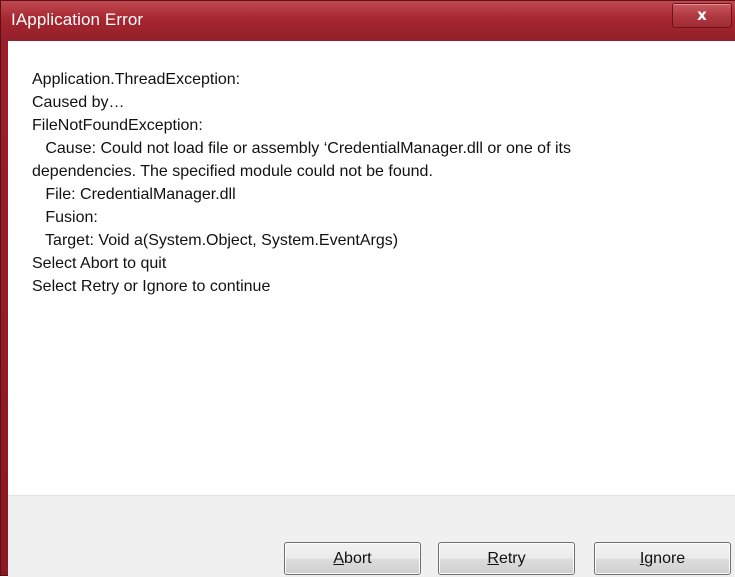  Describe the element at coordinates (77, 19) in the screenshot. I see `window-title: IApplication Error` at that location.